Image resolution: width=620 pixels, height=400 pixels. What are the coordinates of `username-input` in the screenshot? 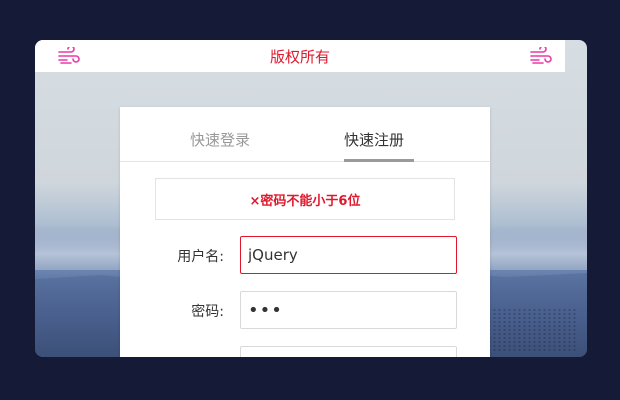 It's located at (348, 255).